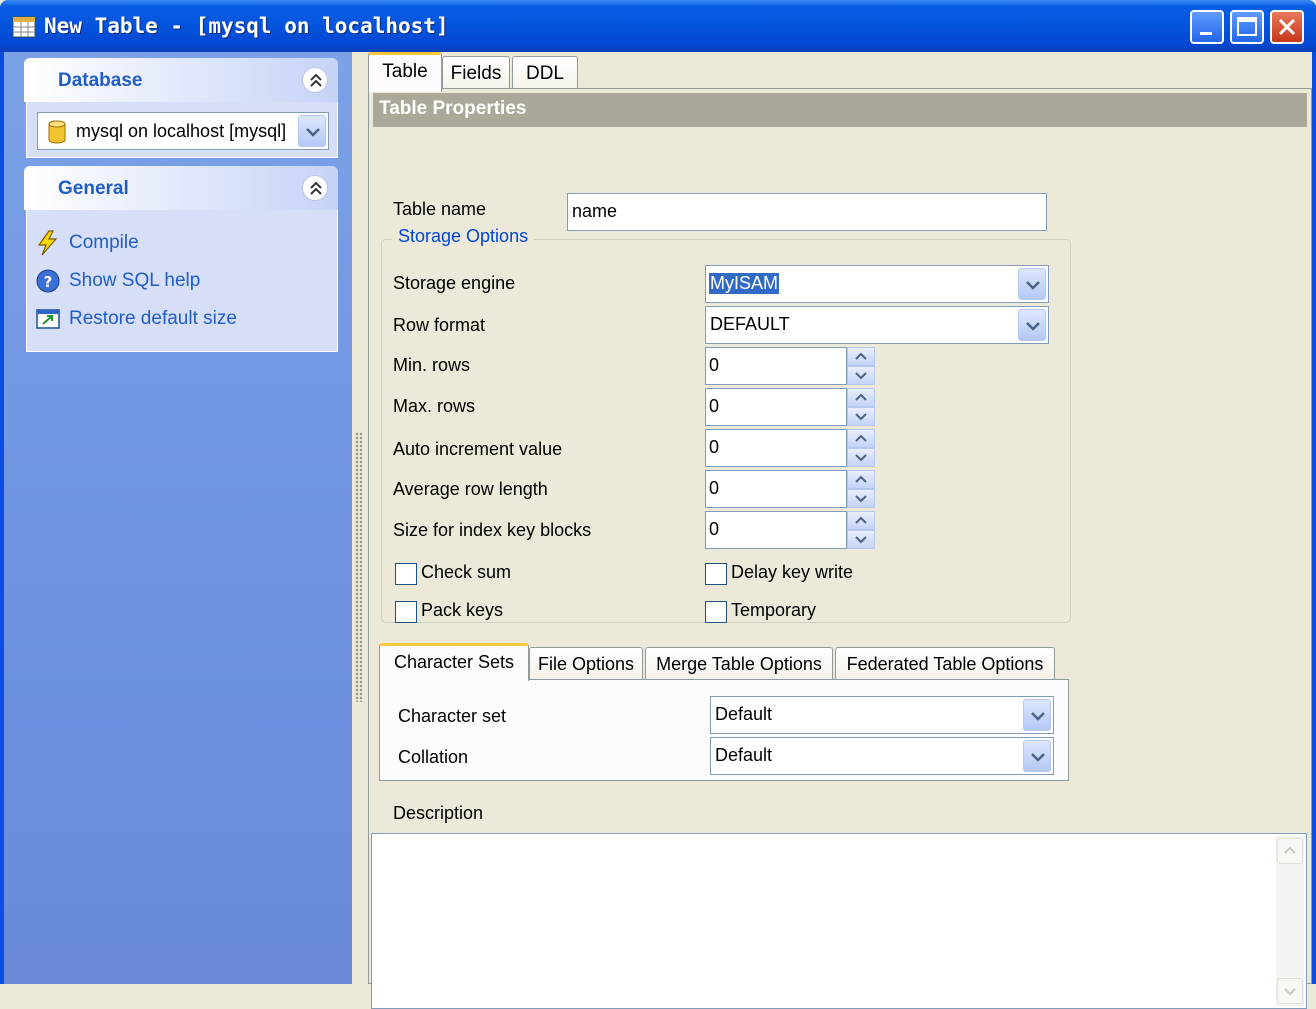 The image size is (1316, 1009). I want to click on collapse-database-button, so click(315, 80).